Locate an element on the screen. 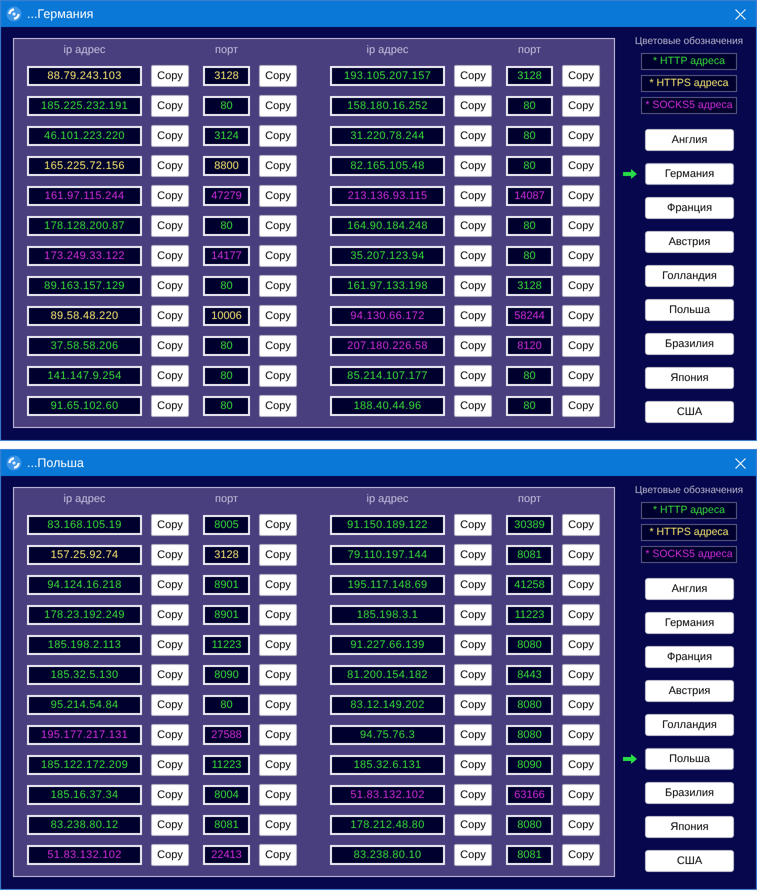  country-button: Япония is located at coordinates (689, 827).